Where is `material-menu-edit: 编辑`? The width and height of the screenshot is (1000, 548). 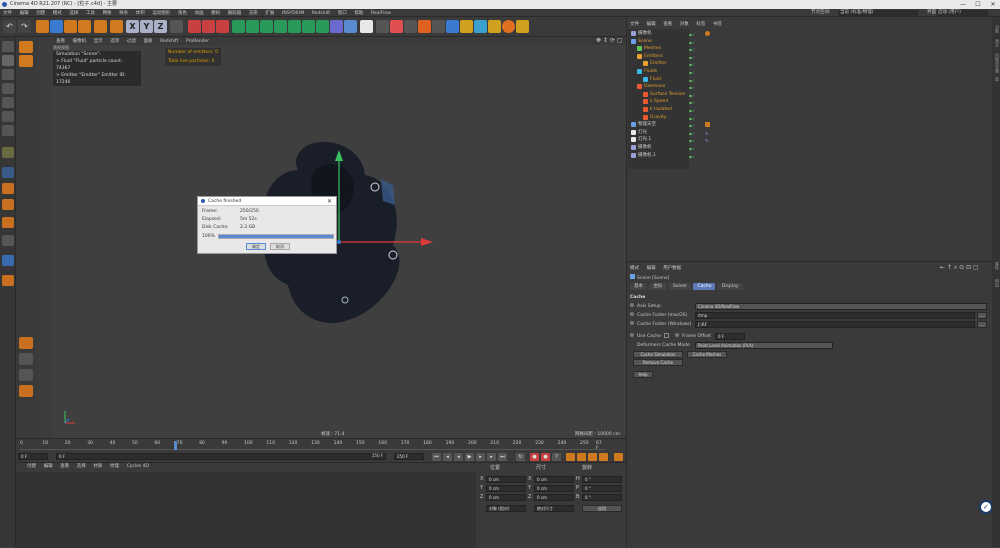 material-menu-edit: 编辑 is located at coordinates (48, 467).